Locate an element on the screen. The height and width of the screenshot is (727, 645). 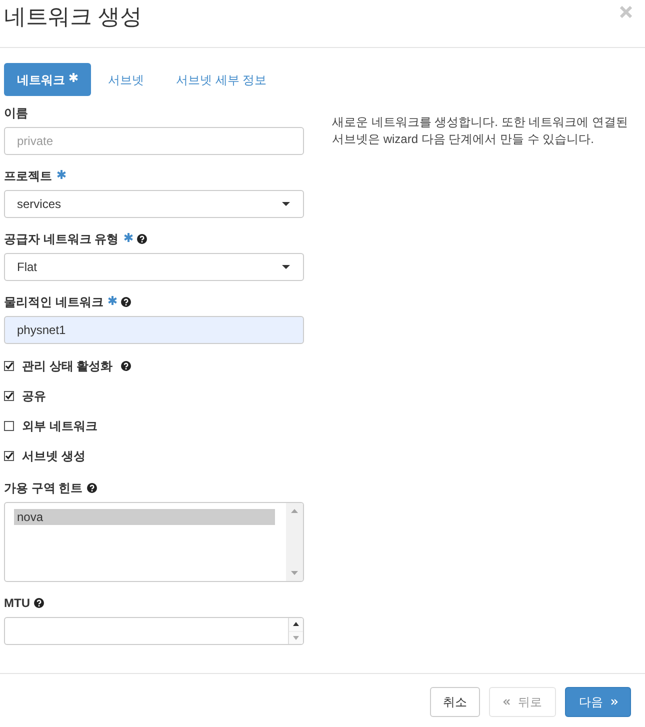
dialog-title: 네트워크 생성 is located at coordinates (73, 17).